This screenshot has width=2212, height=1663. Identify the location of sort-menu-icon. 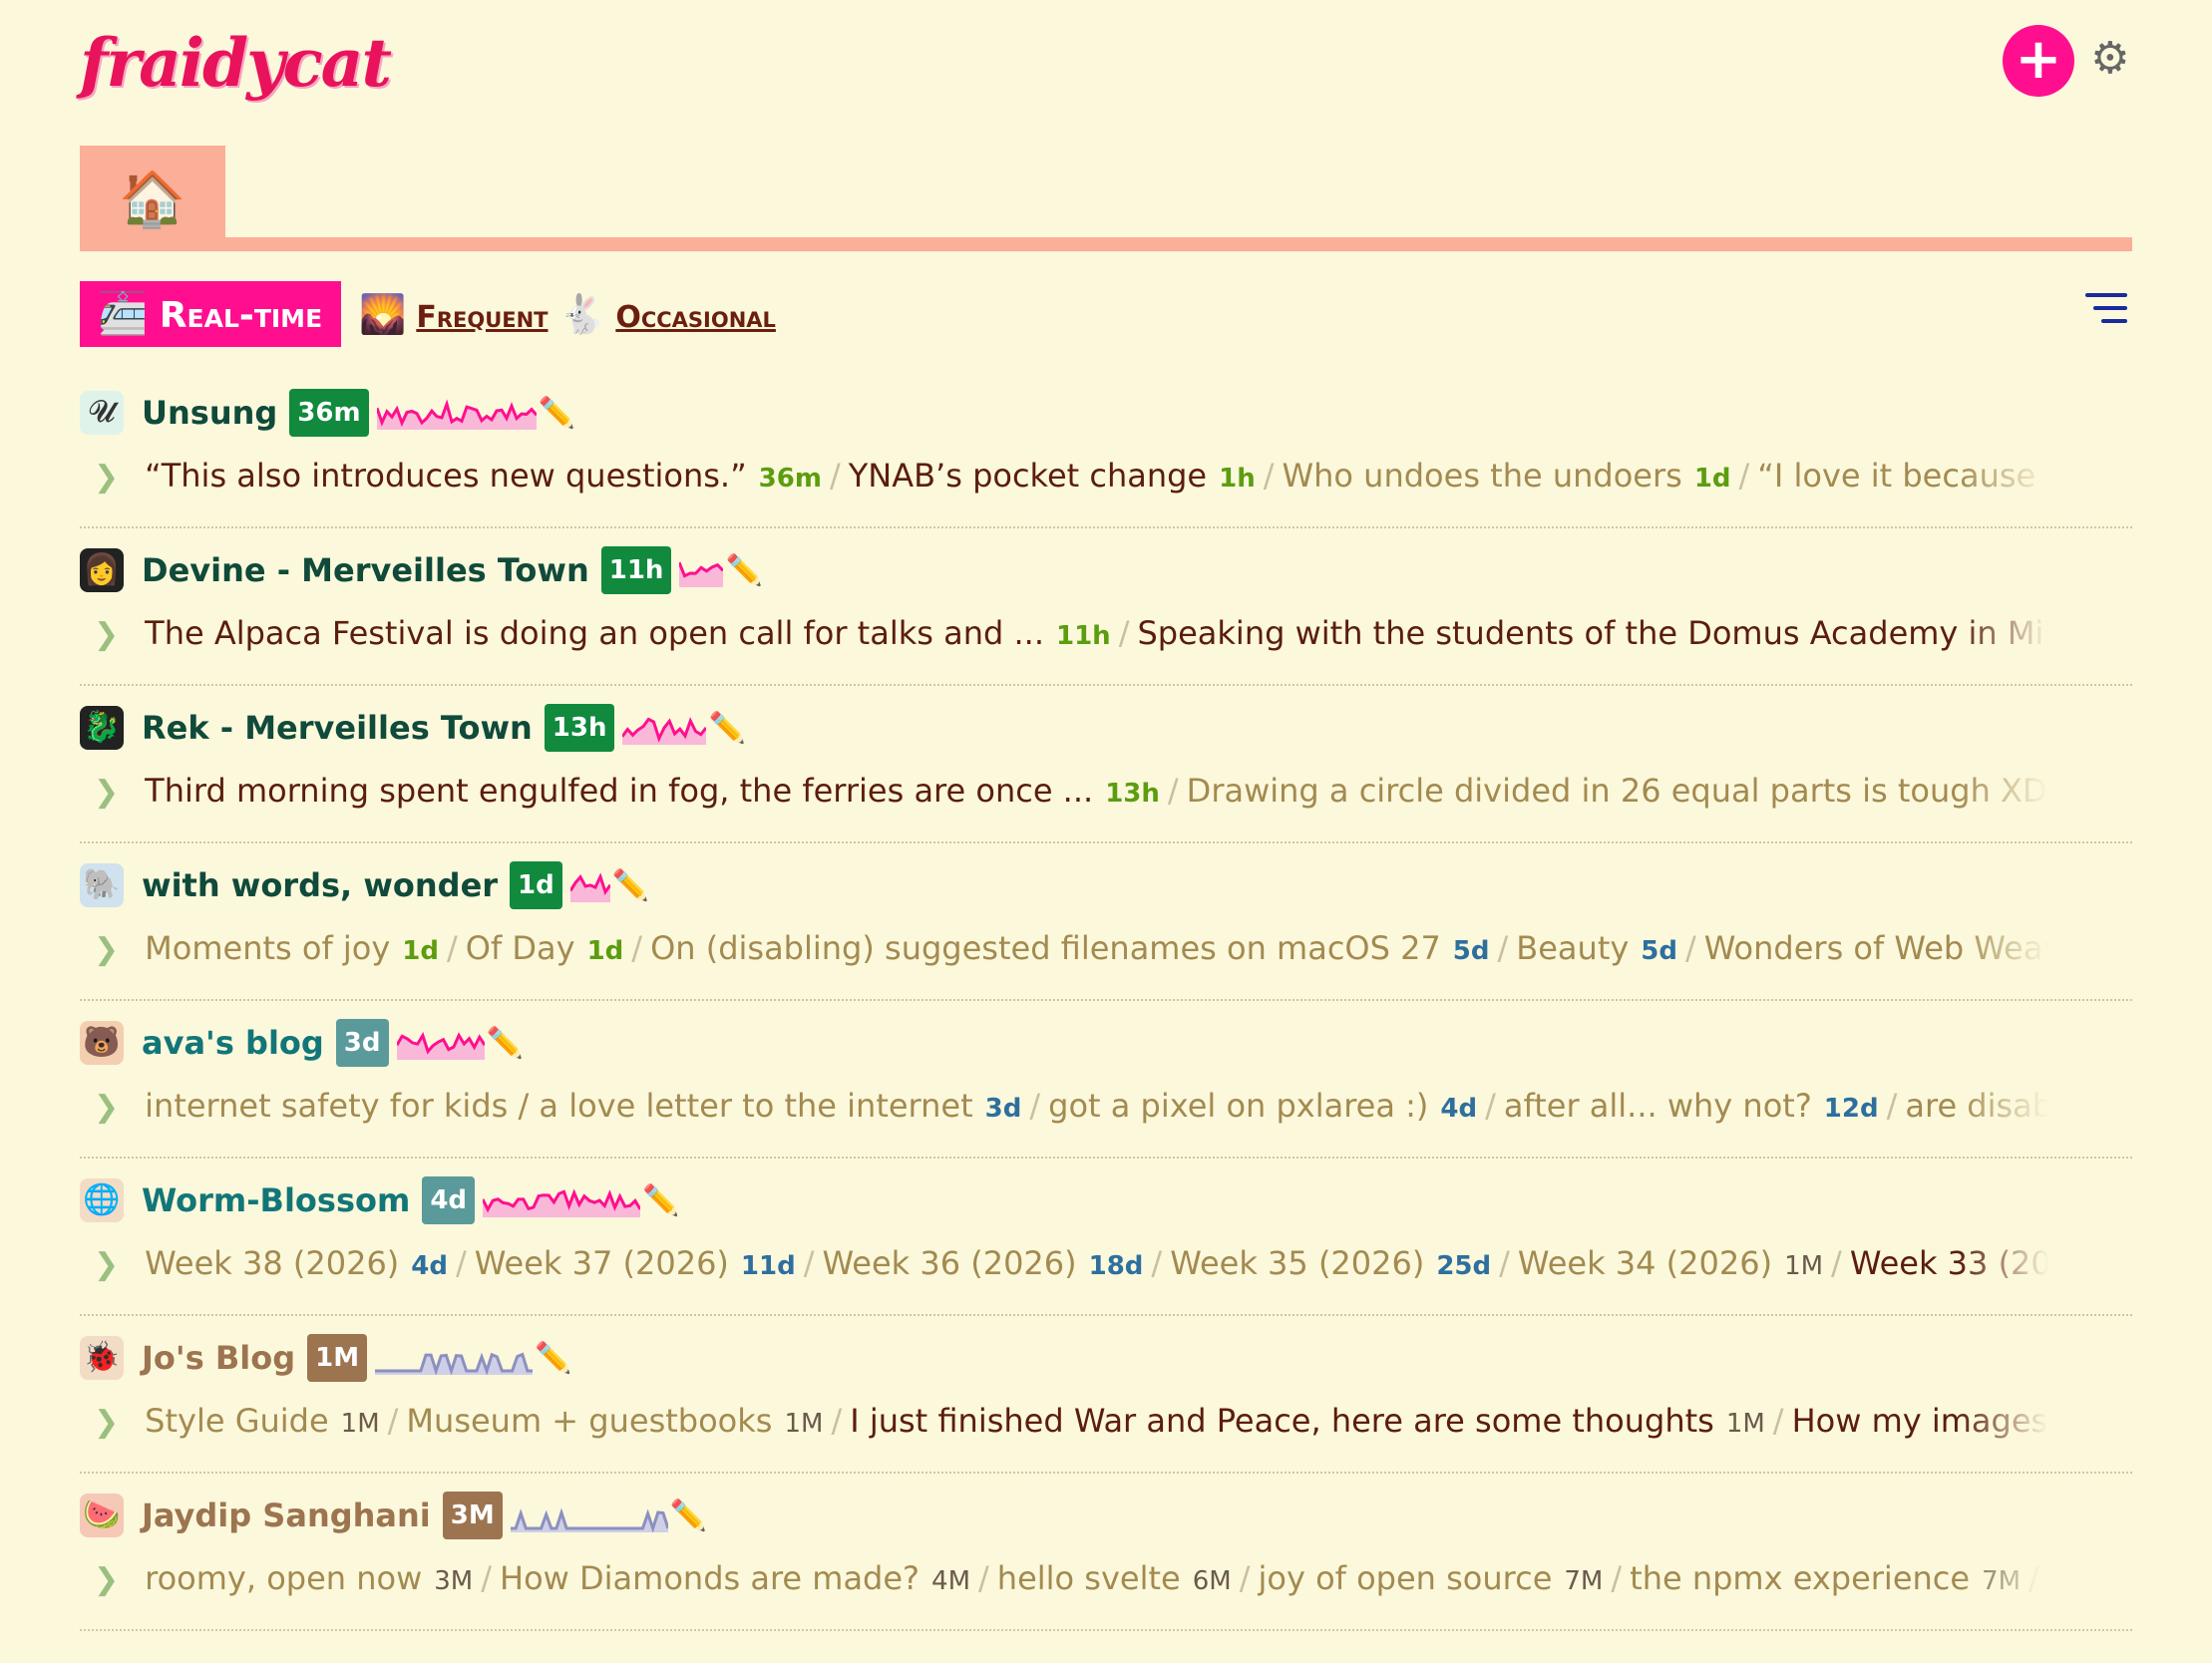
(2106, 312).